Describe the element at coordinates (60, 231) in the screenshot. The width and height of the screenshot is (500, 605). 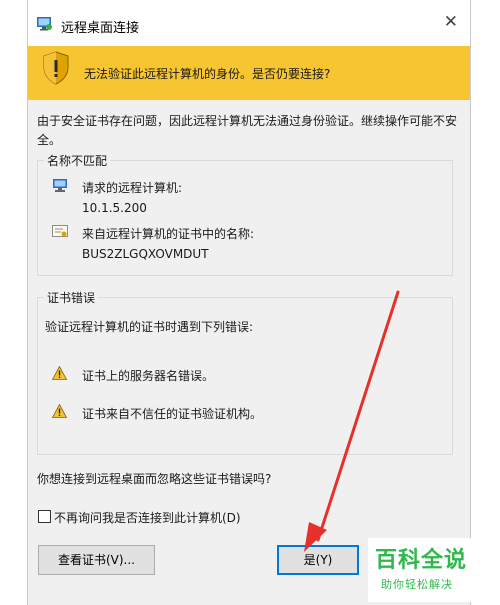
I see `certificate-icon` at that location.